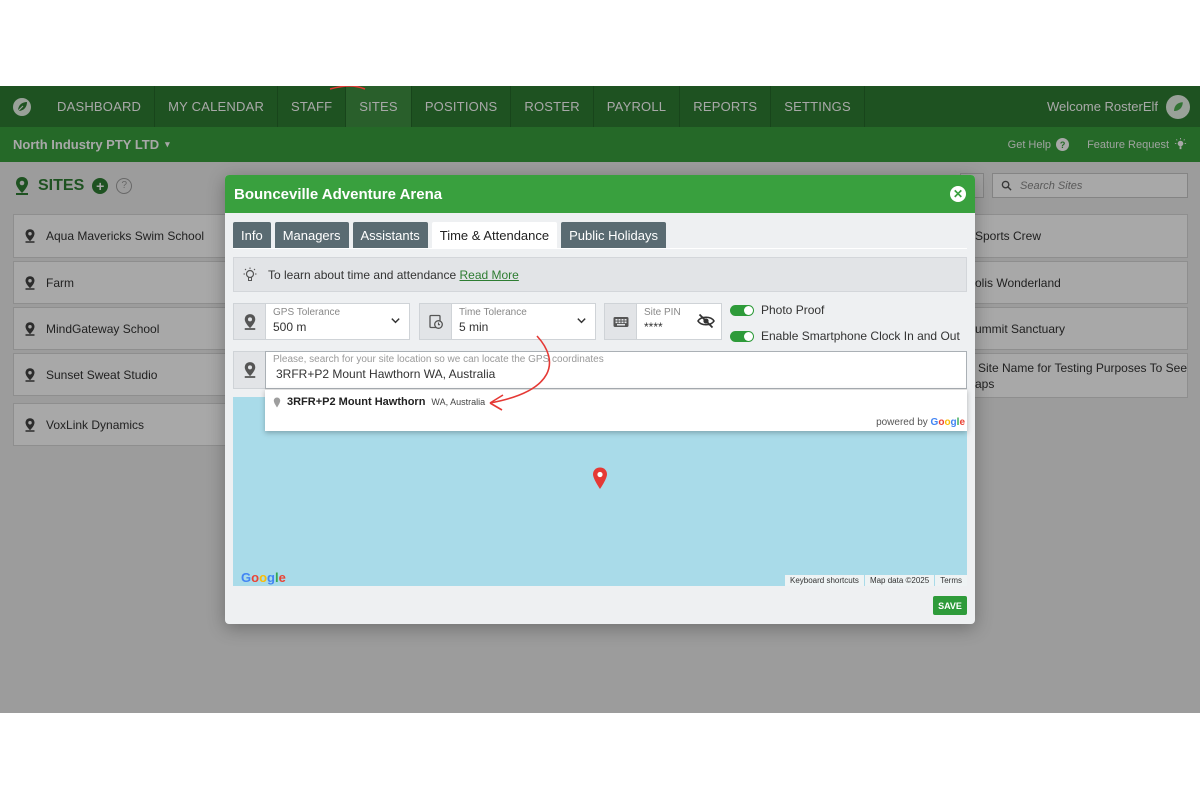 The height and width of the screenshot is (800, 1200). Describe the element at coordinates (600, 479) in the screenshot. I see `map-marker-icon` at that location.